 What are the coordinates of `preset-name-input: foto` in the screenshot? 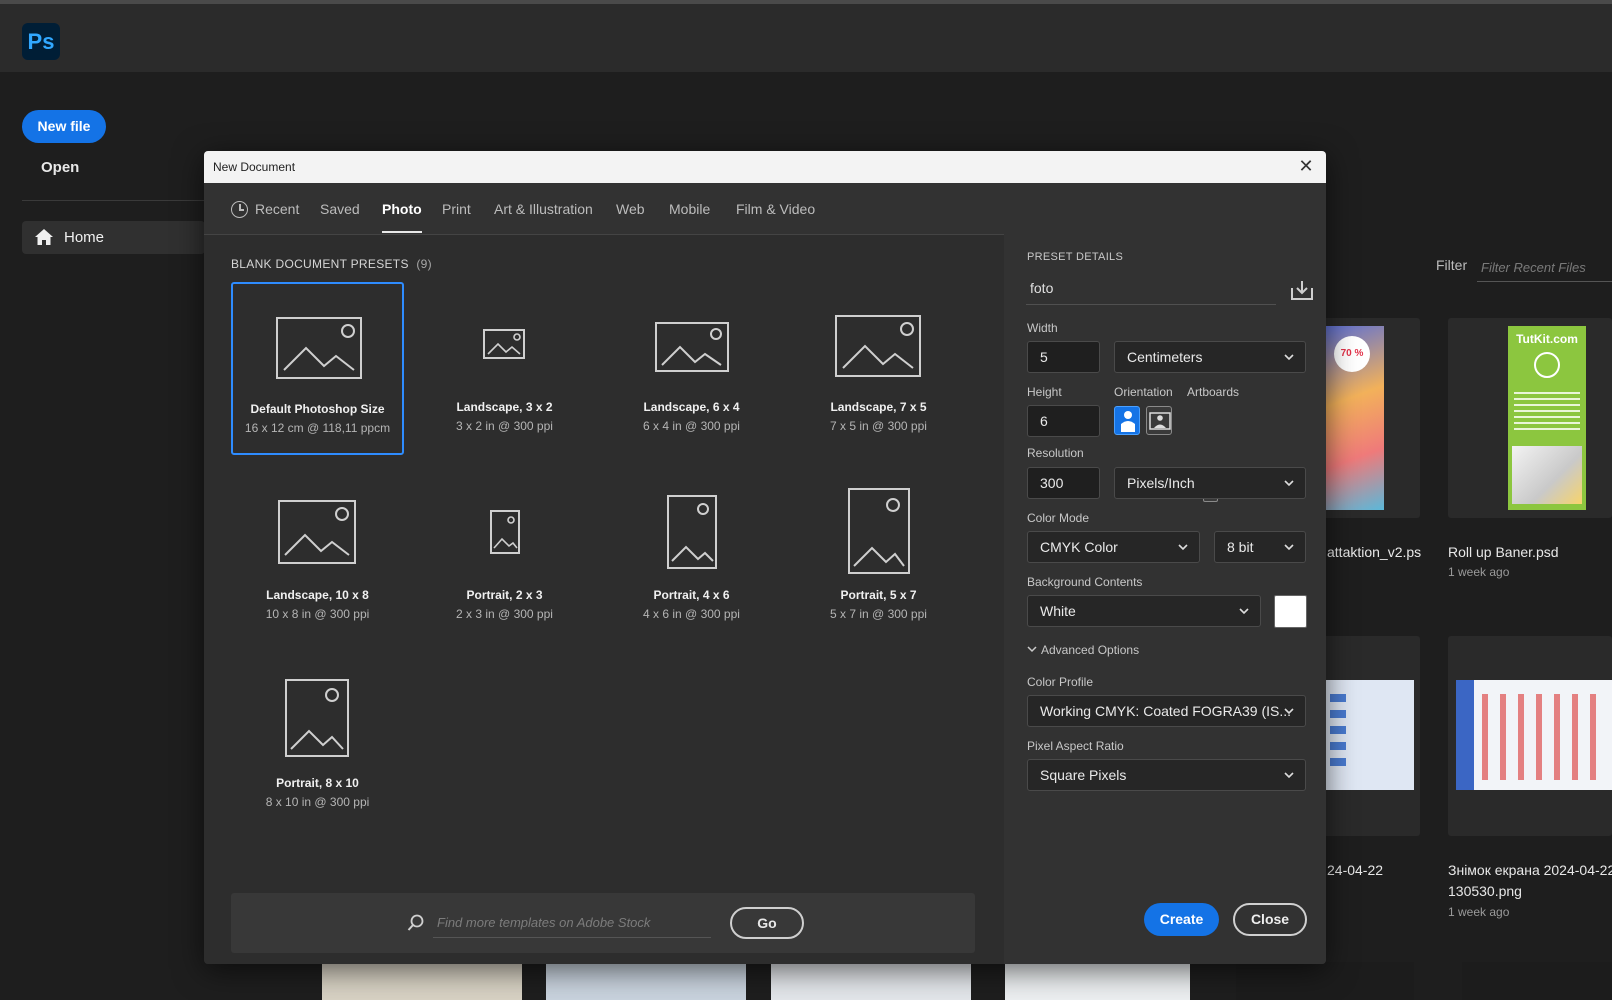 It's located at (1151, 288).